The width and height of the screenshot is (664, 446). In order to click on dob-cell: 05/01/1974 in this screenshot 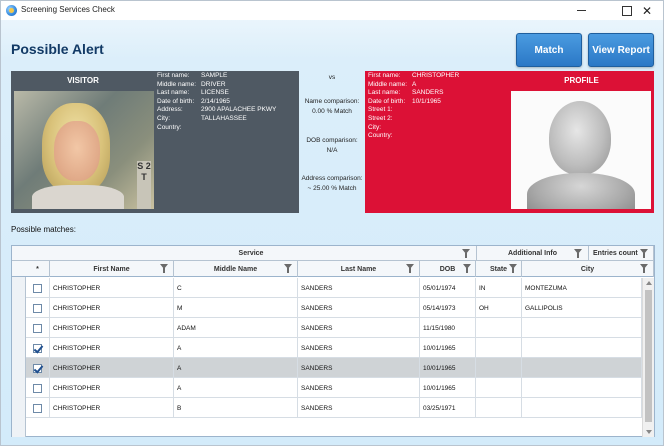, I will do `click(448, 288)`.